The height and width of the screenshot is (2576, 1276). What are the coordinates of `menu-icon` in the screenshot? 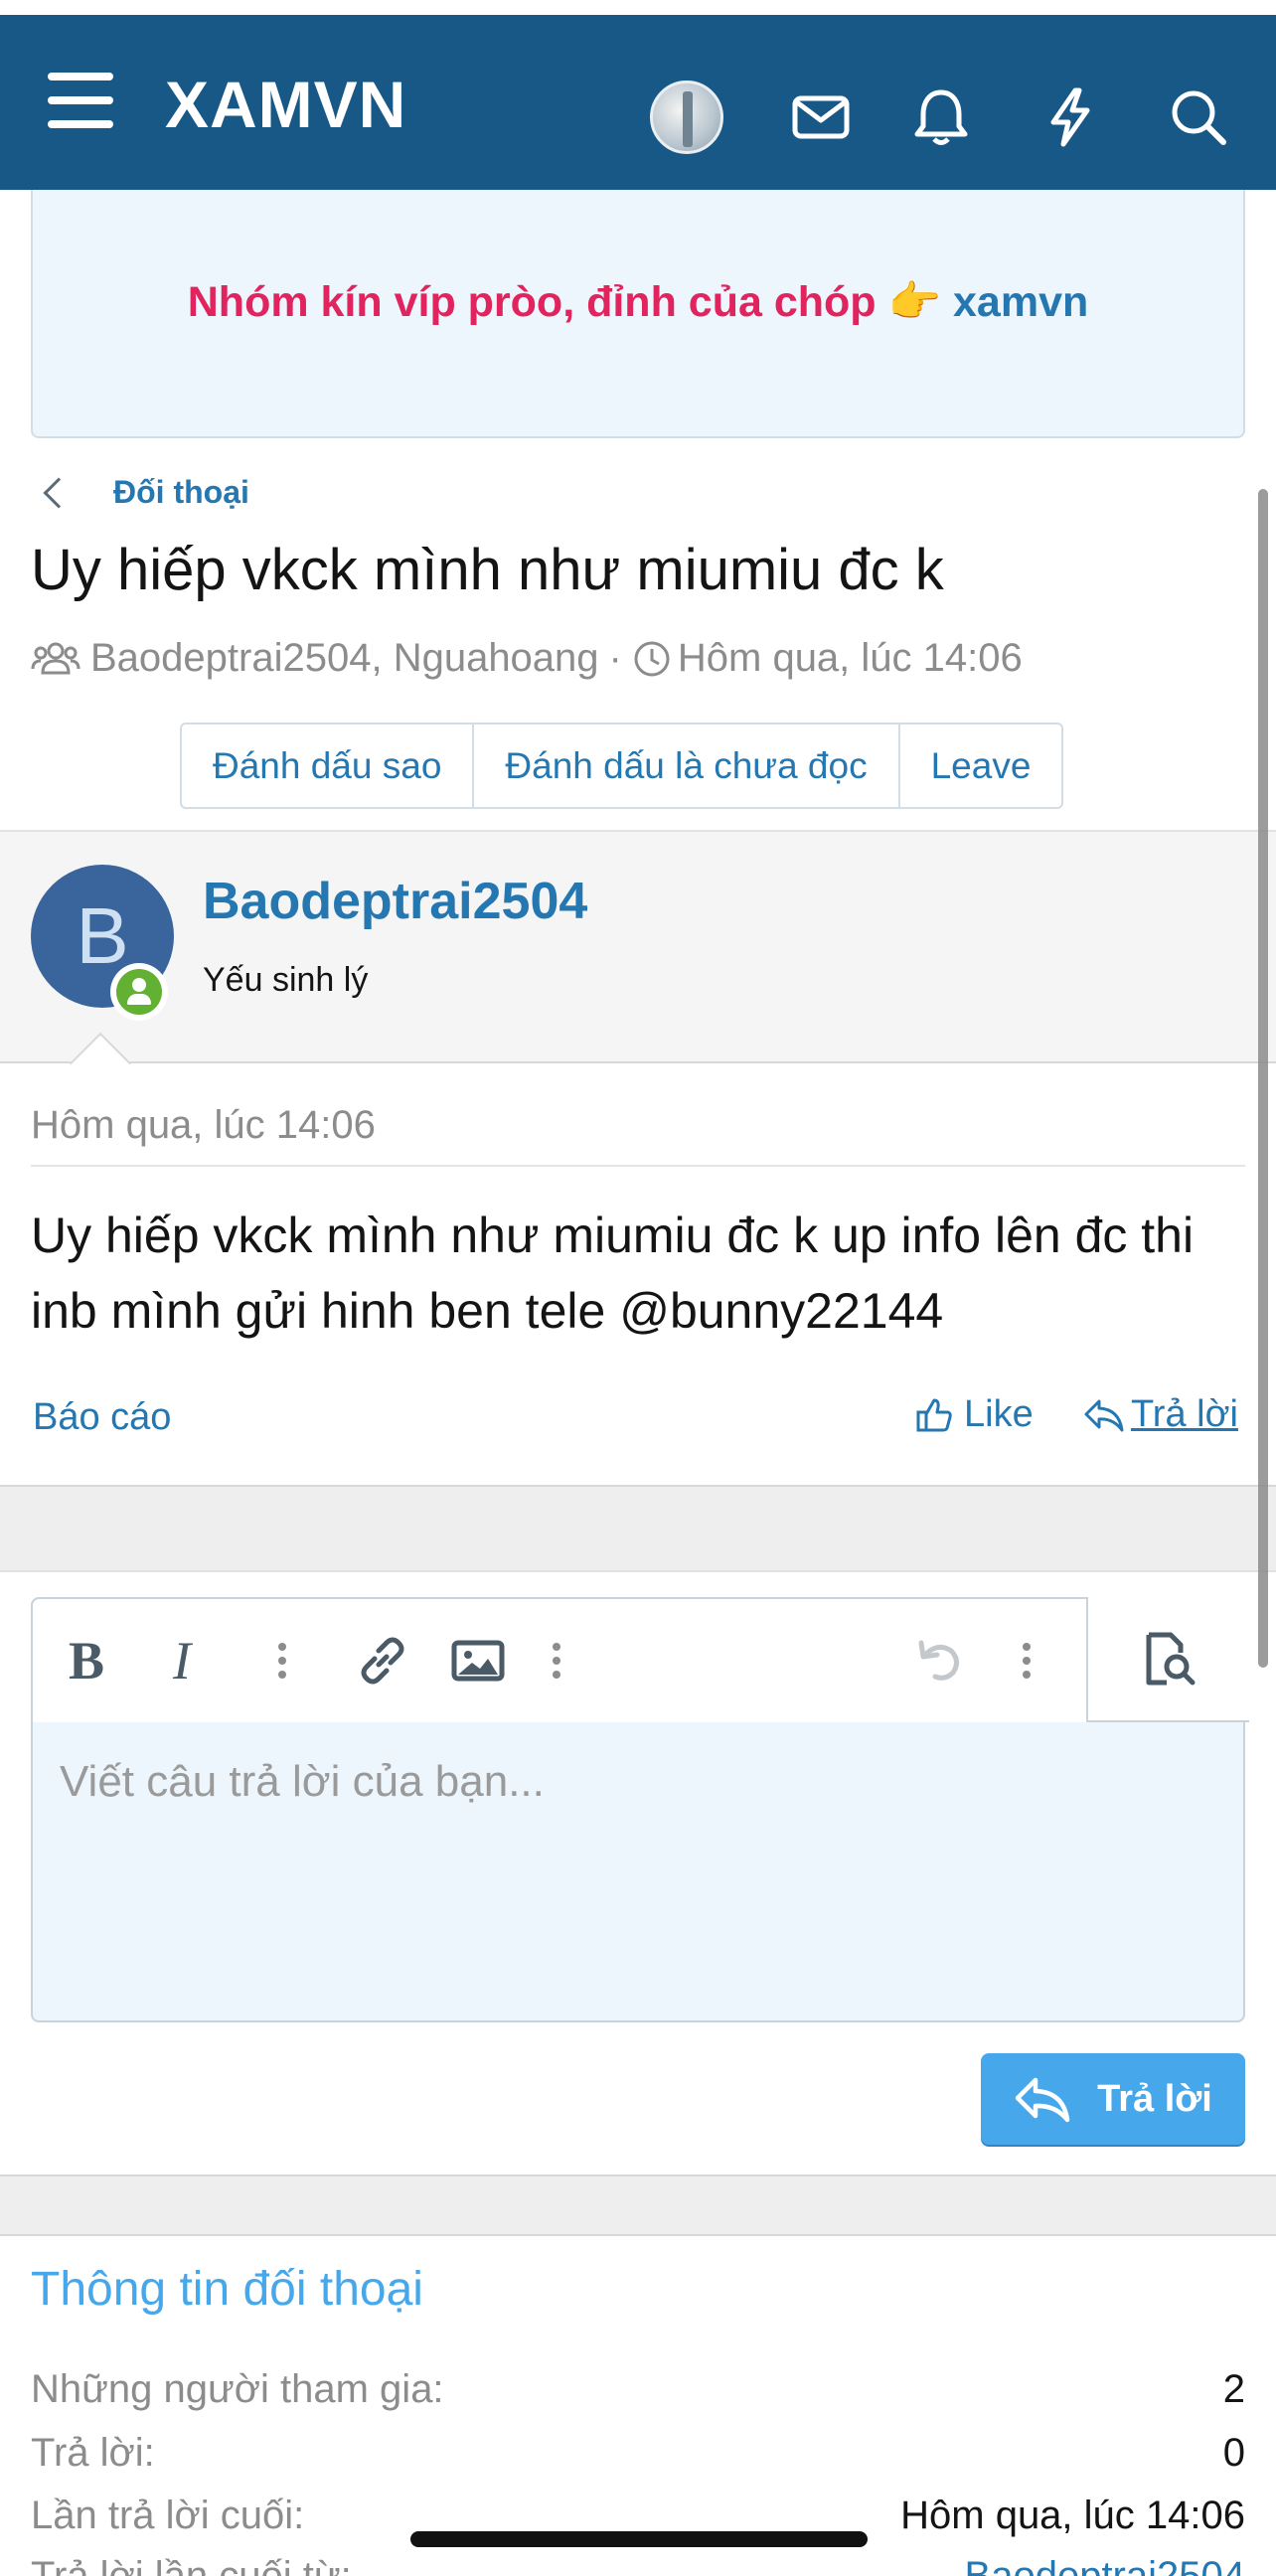 It's located at (80, 100).